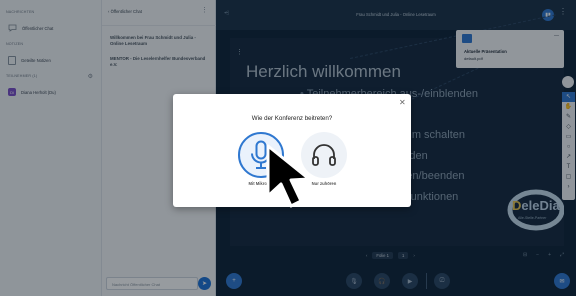  I want to click on mouse-pointer-icon, so click(288, 176).